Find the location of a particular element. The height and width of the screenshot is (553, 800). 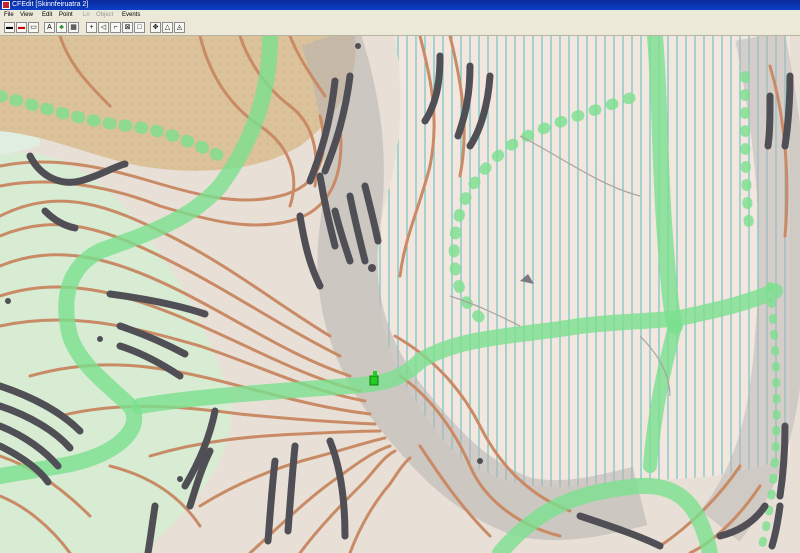

grid-icon: ▦ is located at coordinates (73, 27).